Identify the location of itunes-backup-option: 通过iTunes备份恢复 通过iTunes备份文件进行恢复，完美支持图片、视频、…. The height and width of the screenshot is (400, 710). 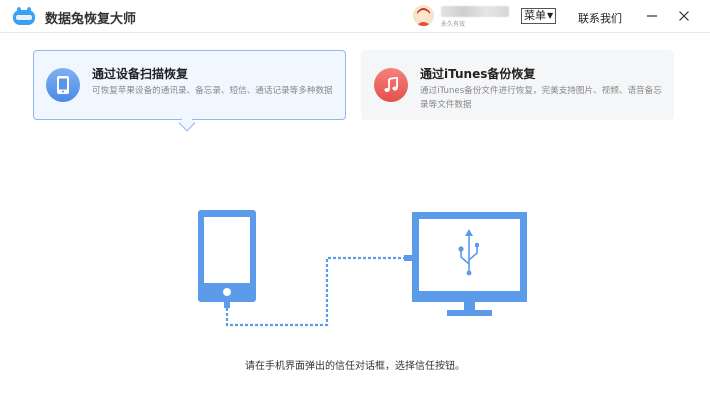
(517, 85).